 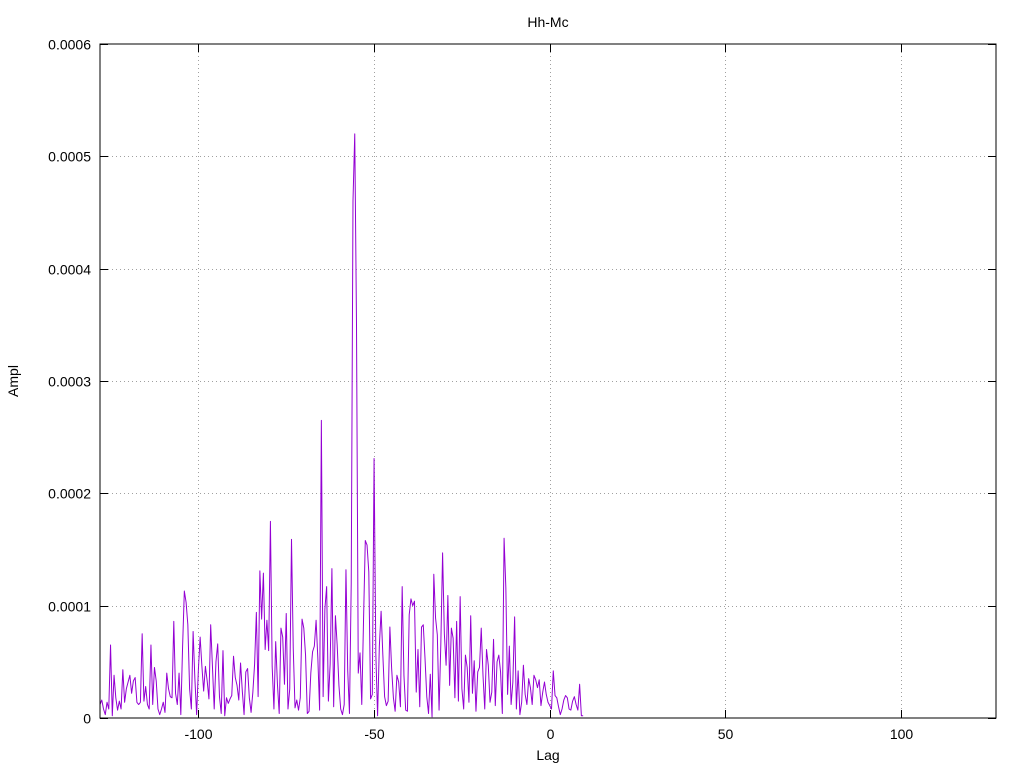 I want to click on y-tick-label: 0, so click(x=87, y=719).